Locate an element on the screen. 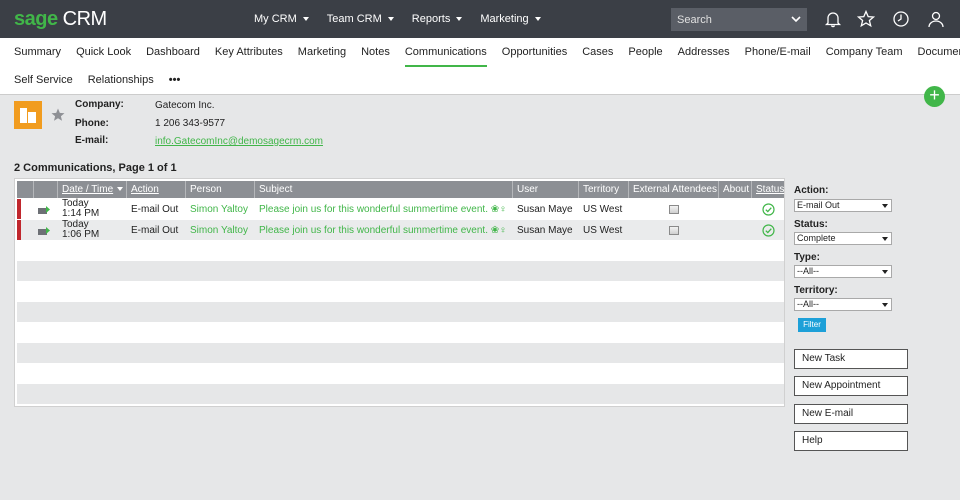 The width and height of the screenshot is (960, 500). tab-self-service: Self Service is located at coordinates (43, 83).